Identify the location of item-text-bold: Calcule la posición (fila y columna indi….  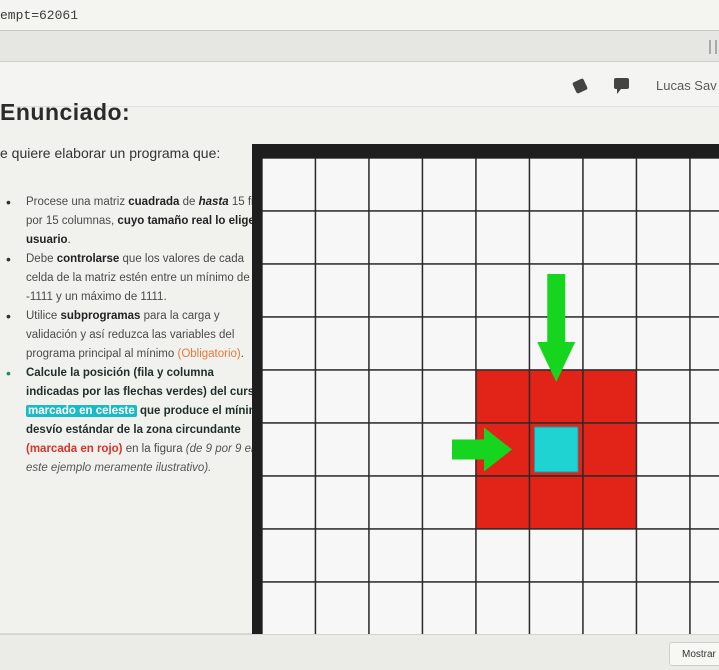
(146, 382).